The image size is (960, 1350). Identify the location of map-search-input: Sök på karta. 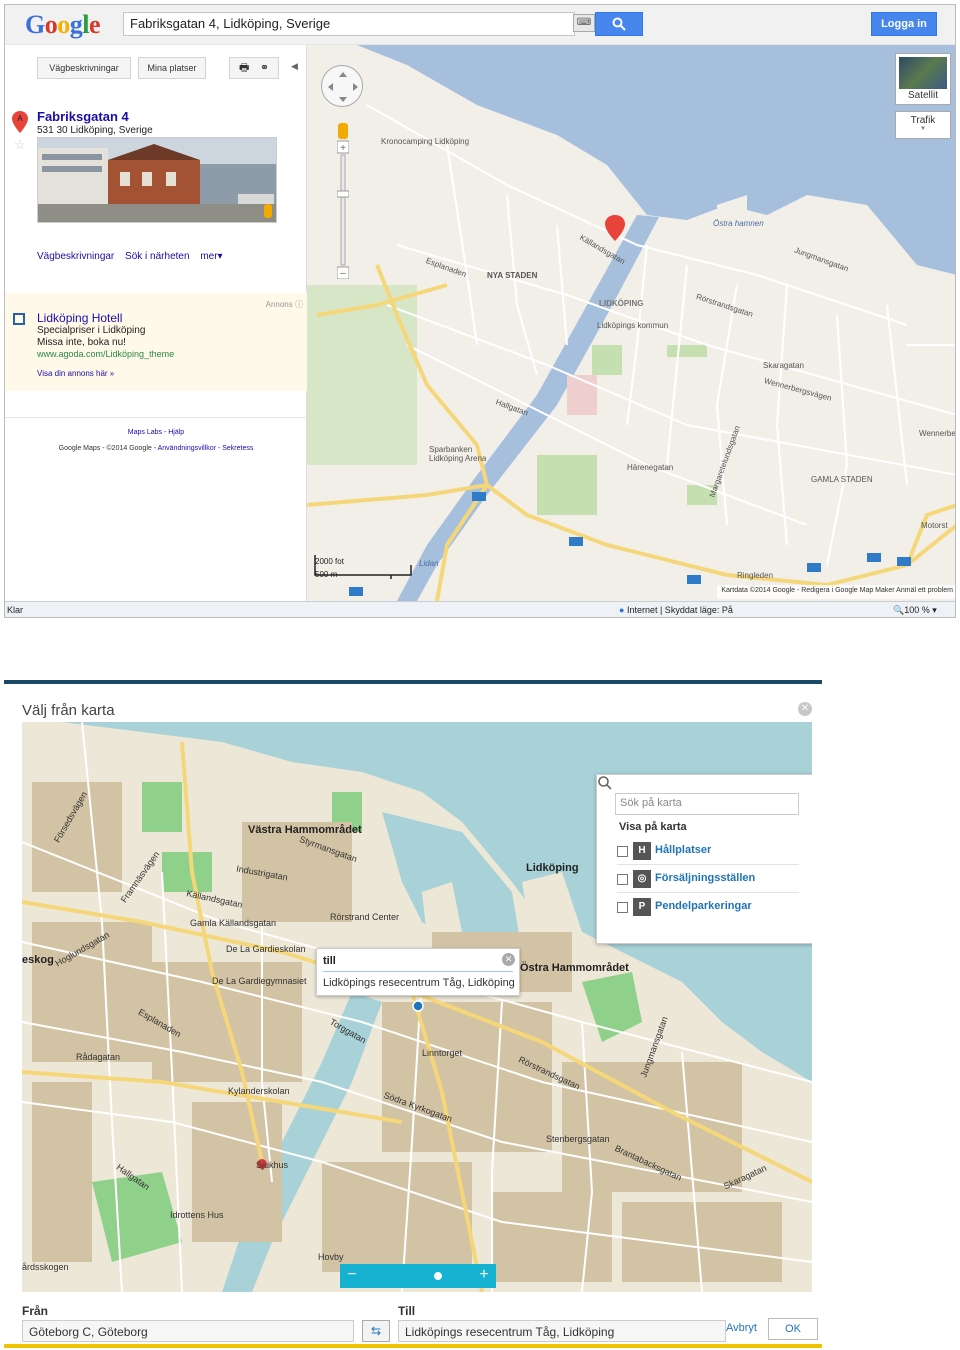
(707, 804).